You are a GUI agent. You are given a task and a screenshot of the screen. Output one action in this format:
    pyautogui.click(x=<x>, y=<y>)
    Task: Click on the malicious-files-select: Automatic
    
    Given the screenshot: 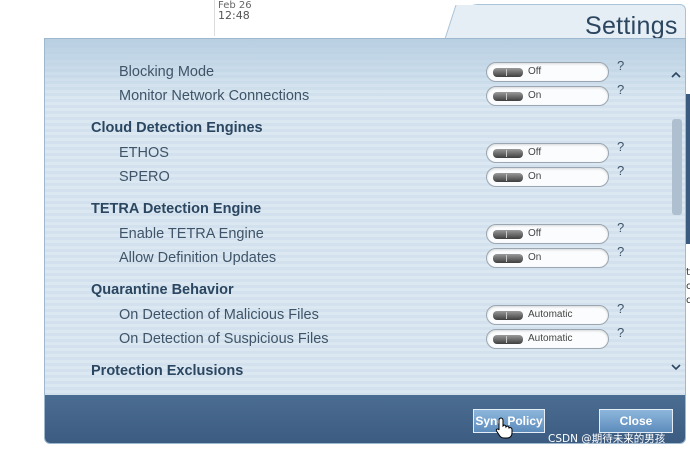 What is the action you would take?
    pyautogui.click(x=547, y=315)
    